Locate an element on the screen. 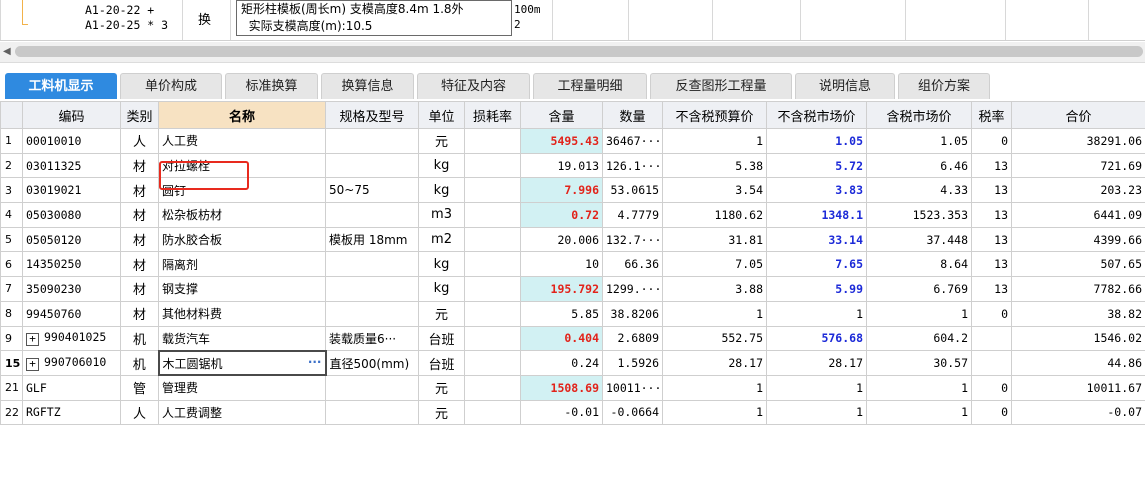  cell-code: +990706010 is located at coordinates (71, 363).